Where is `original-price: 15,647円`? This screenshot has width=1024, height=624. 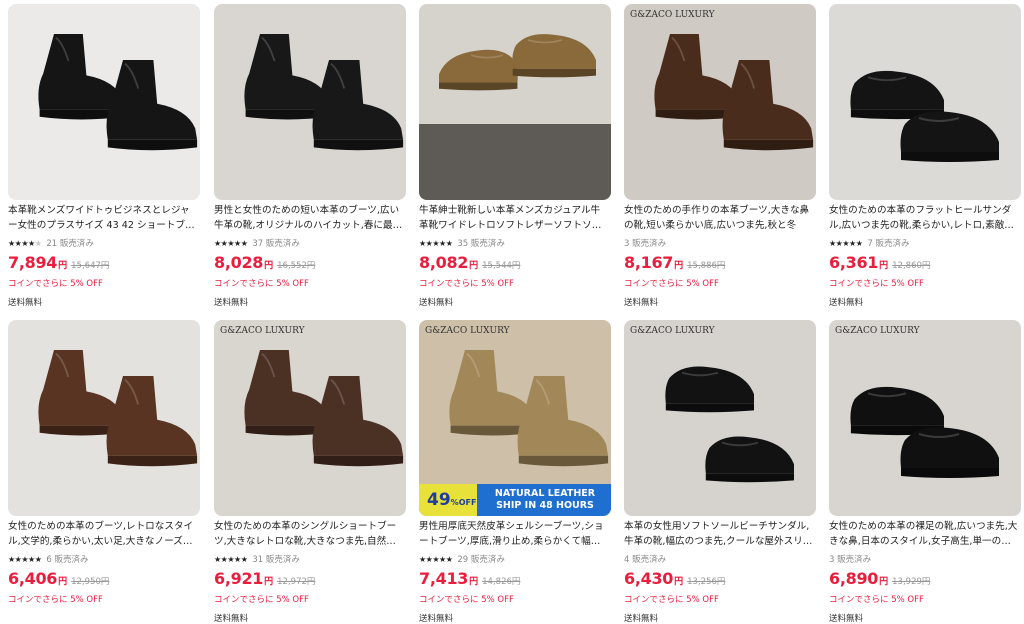
original-price: 15,647円 is located at coordinates (90, 266).